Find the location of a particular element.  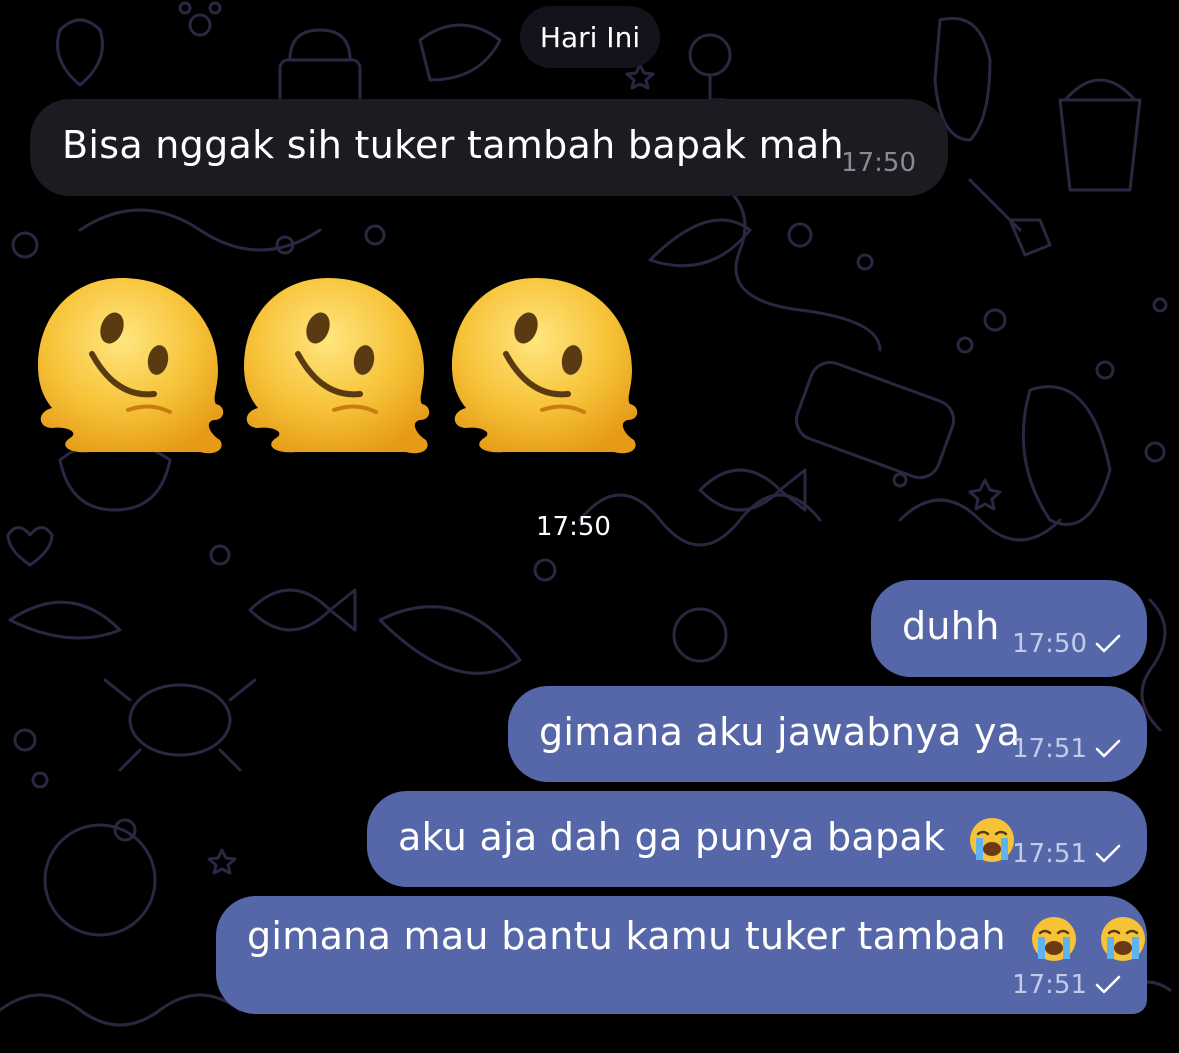

date-separator-label: Hari Ini is located at coordinates (590, 37).